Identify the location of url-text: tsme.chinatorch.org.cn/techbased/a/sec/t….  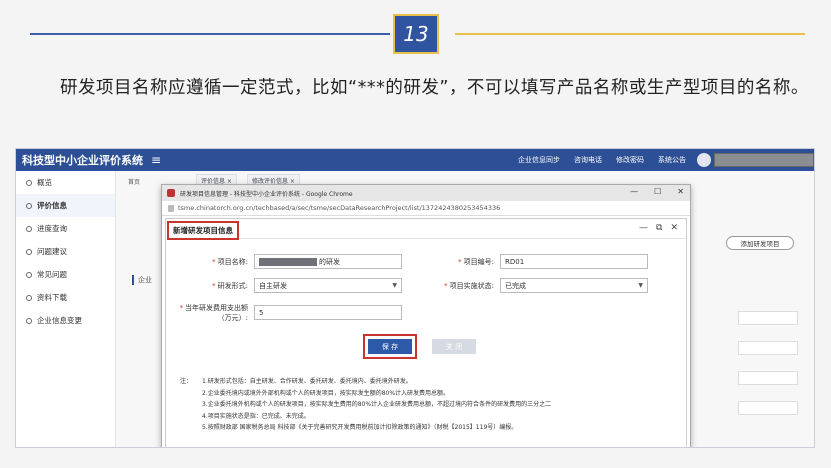
(339, 208).